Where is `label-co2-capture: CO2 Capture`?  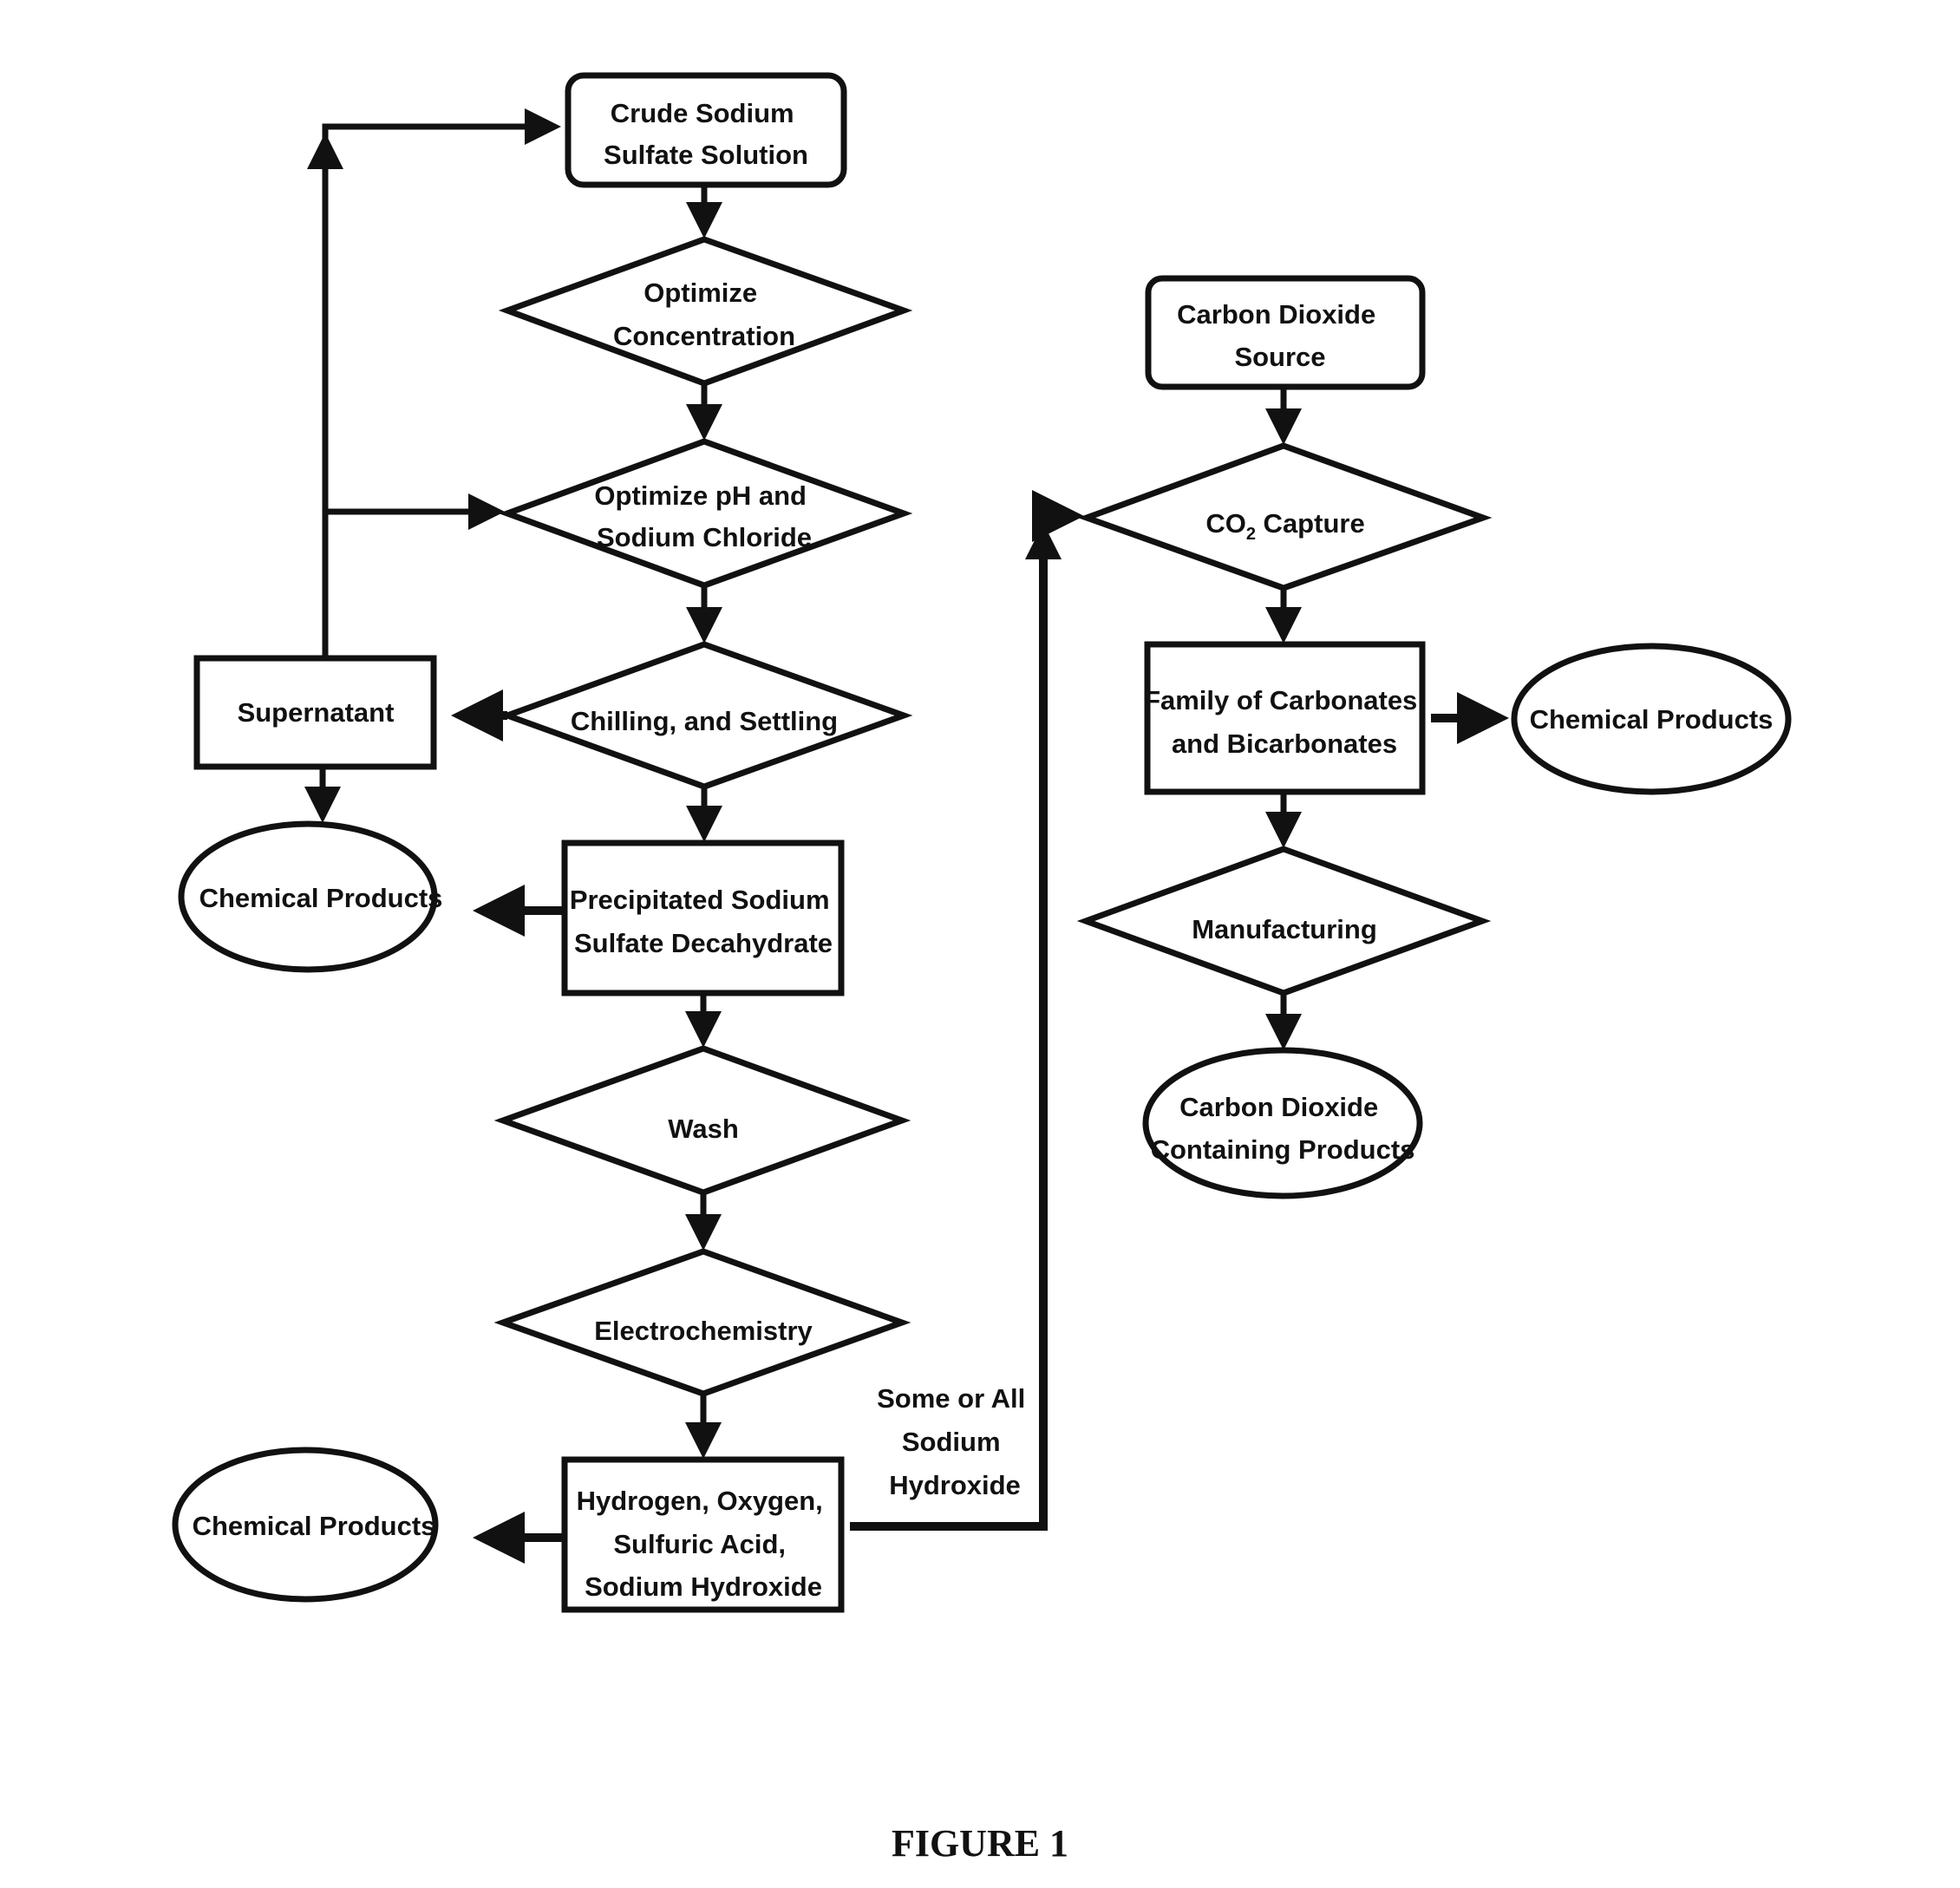
label-co2-capture: CO2 Capture is located at coordinates (1284, 526).